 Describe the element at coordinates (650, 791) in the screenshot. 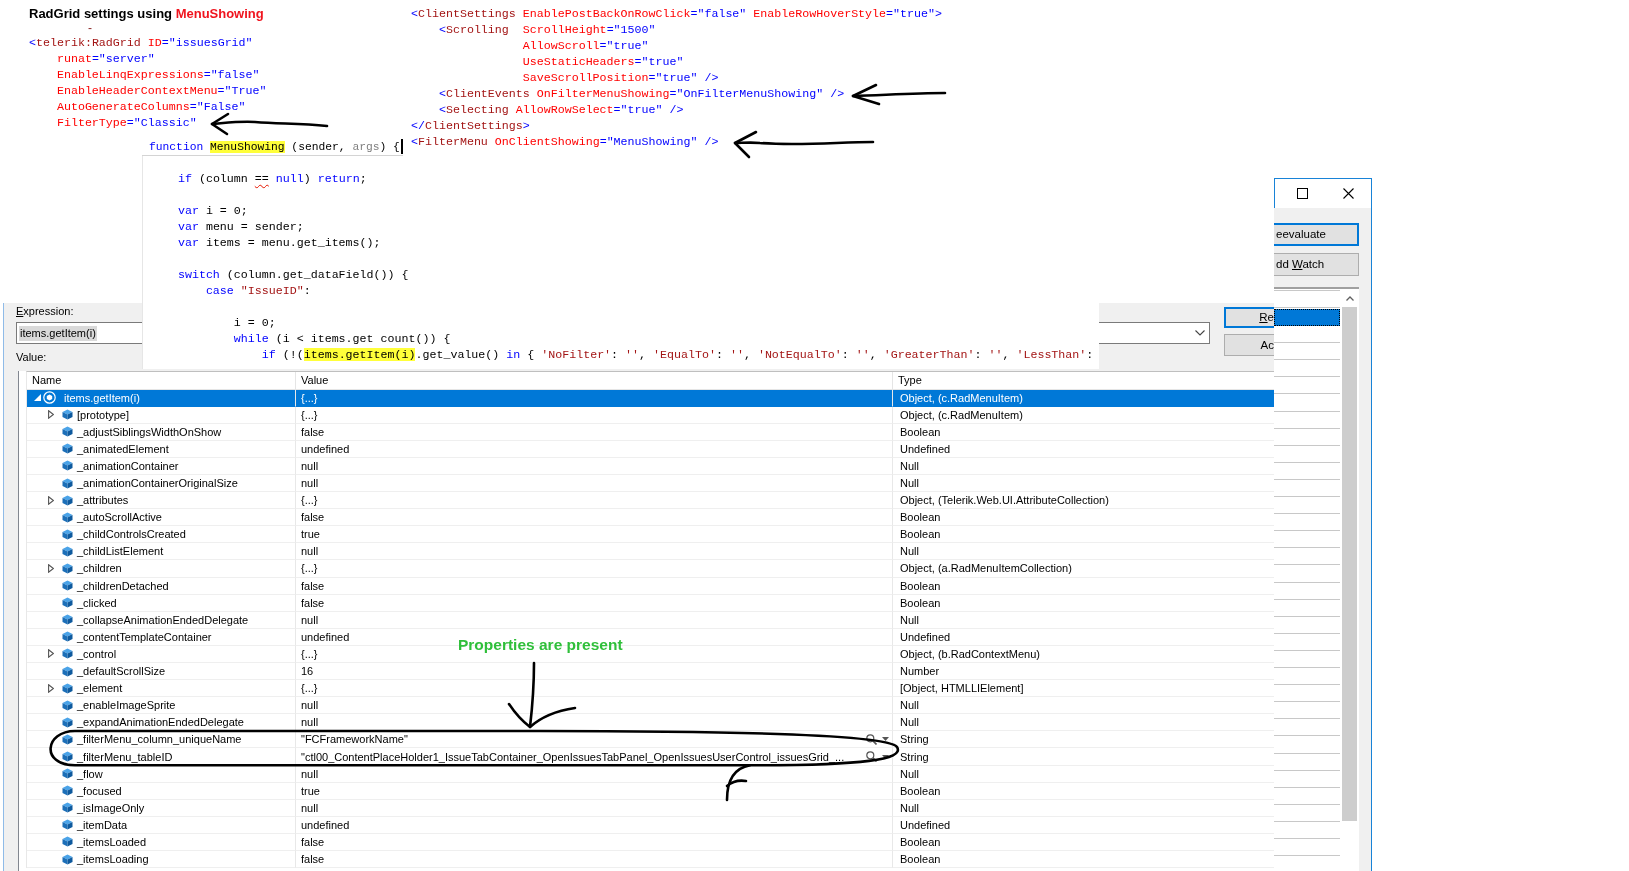

I see `watch-row: _focused true Boolean` at that location.